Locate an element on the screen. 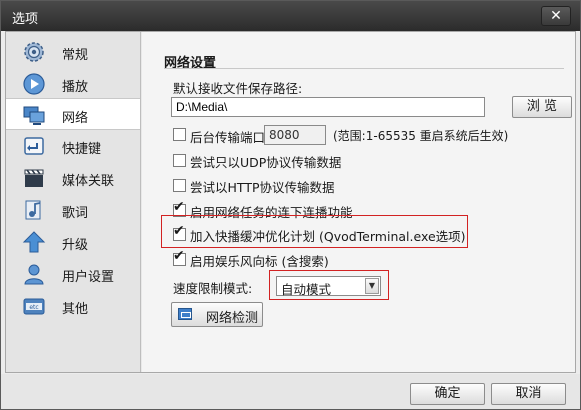  browse-button: 浏 览 is located at coordinates (542, 107).